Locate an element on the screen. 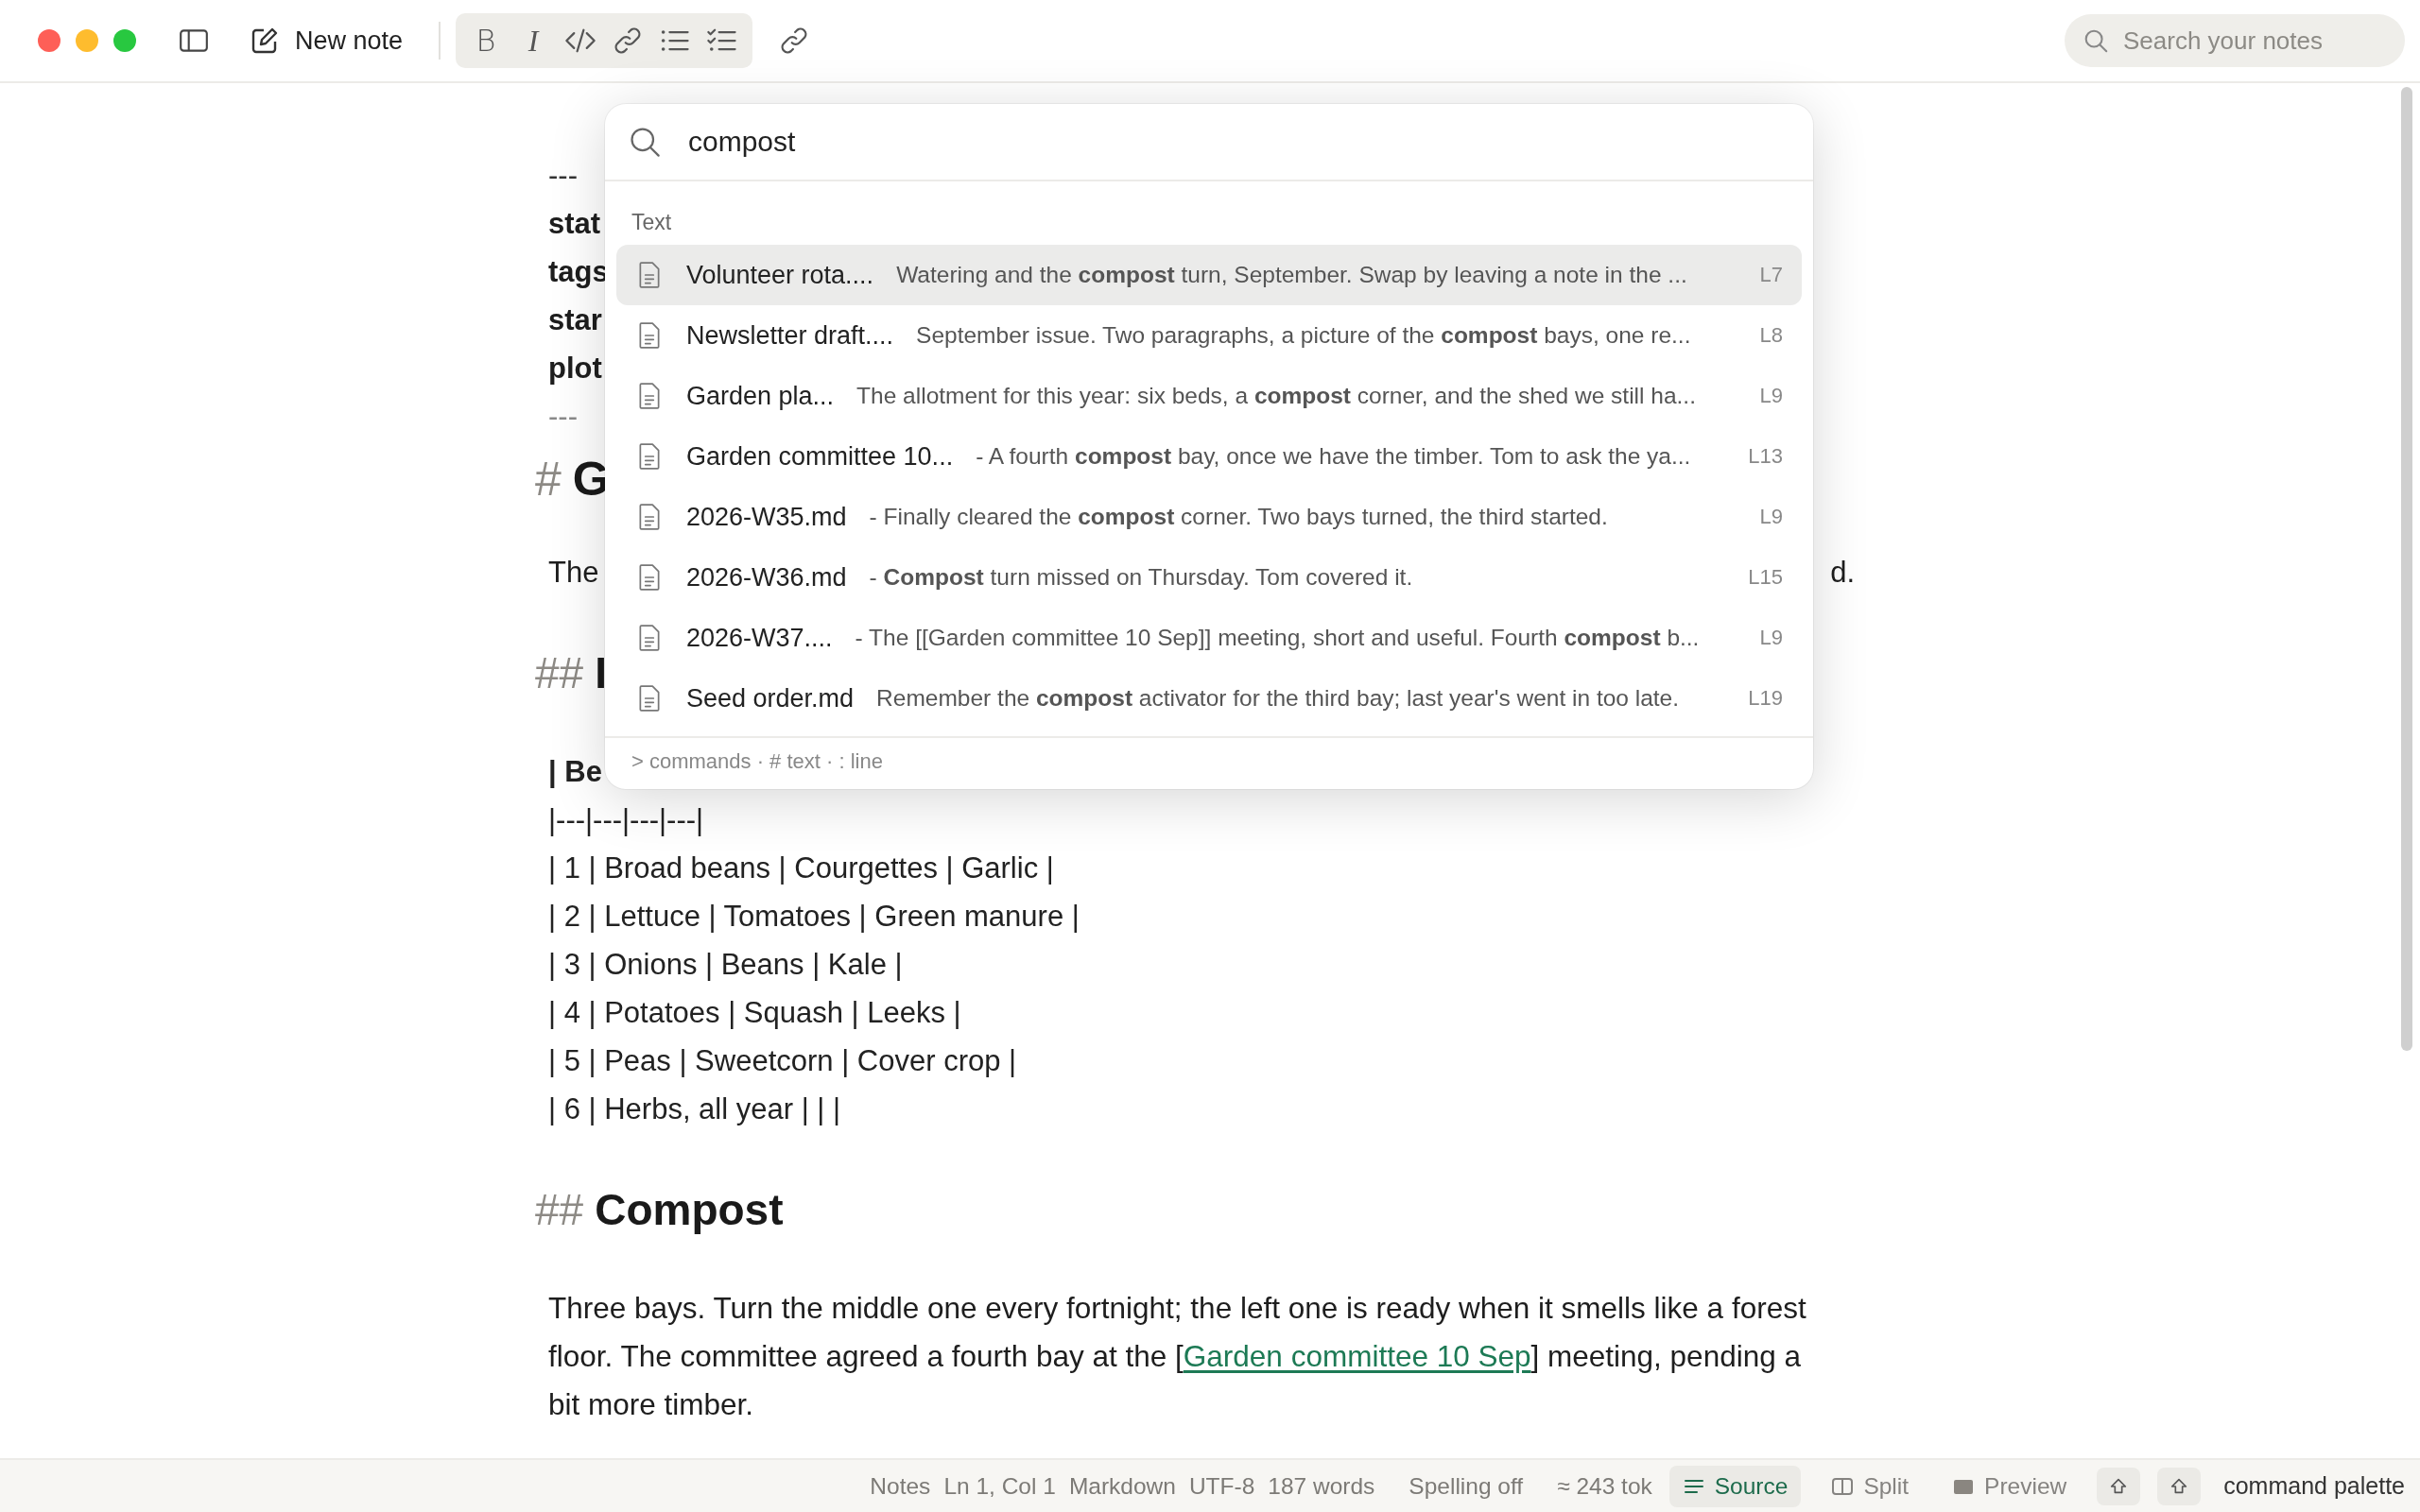 This screenshot has height=1512, width=2420. frontmatter-key: stat is located at coordinates (575, 223).